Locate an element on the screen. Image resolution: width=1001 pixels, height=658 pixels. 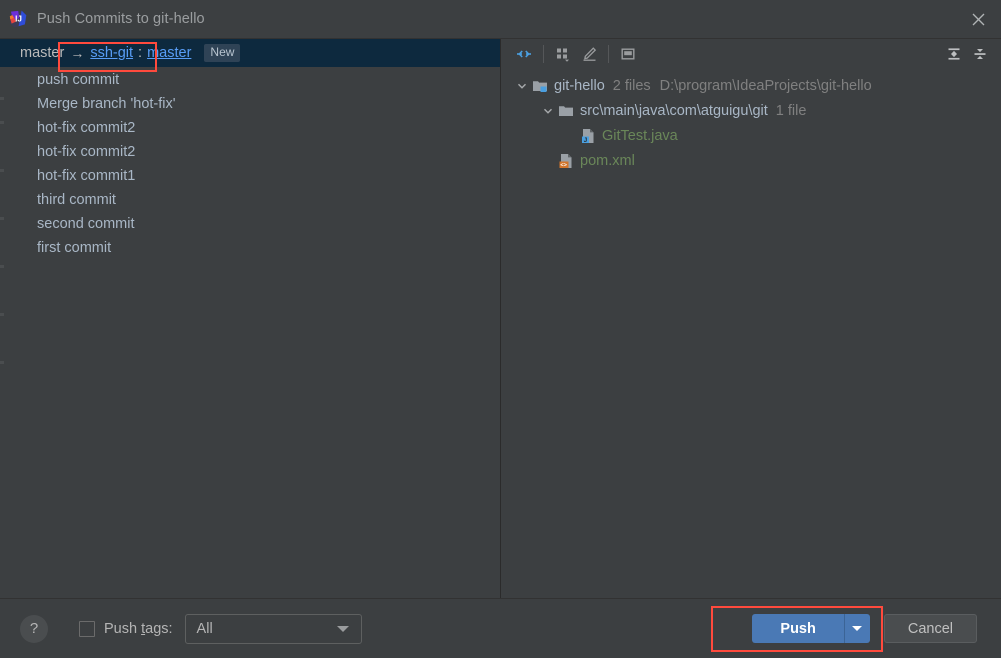
file-count-label: 1 file is located at coordinates (791, 110).